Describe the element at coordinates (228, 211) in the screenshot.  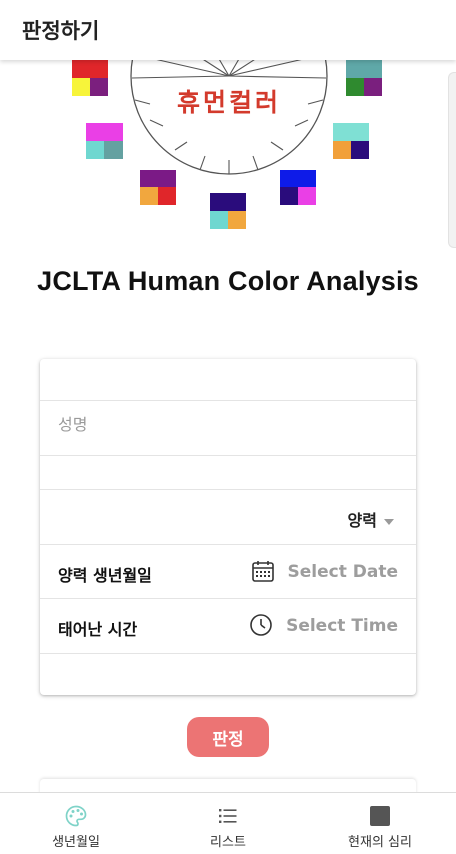
I see `swatch-bottom` at that location.